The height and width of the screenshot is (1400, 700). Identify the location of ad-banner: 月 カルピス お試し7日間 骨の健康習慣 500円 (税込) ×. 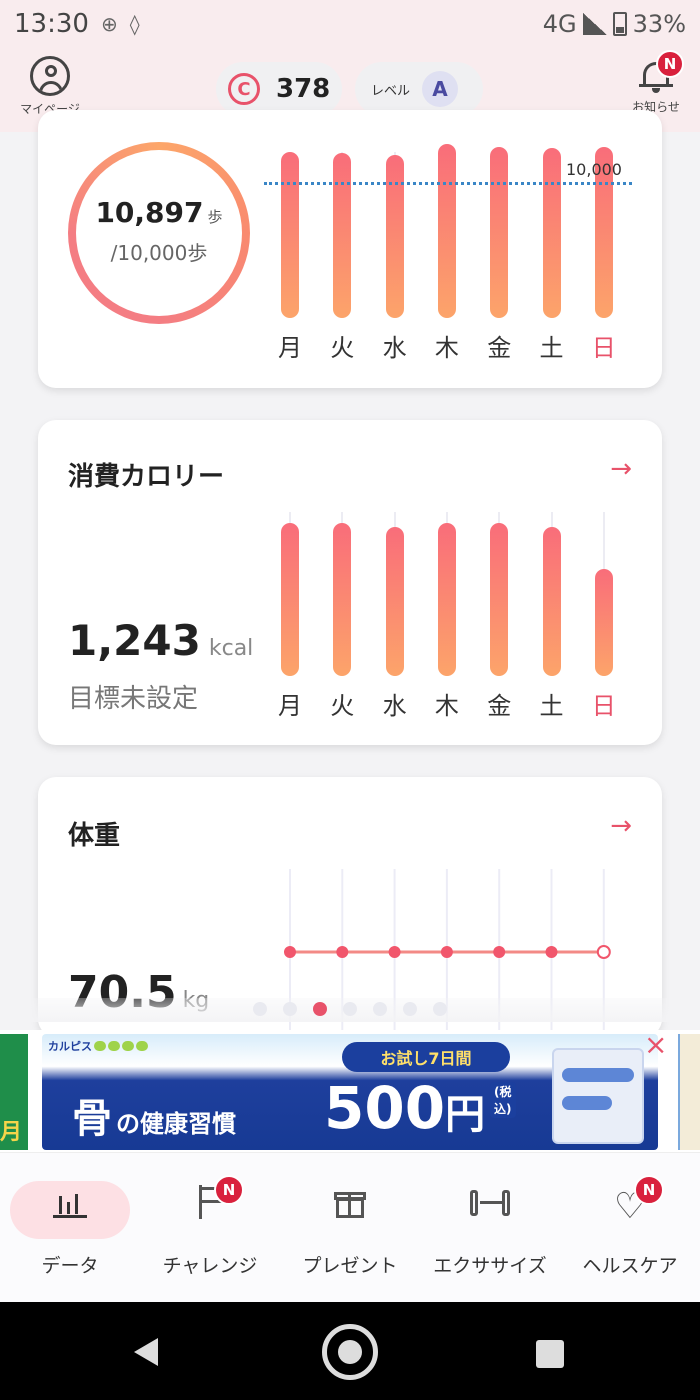
(350, 1090).